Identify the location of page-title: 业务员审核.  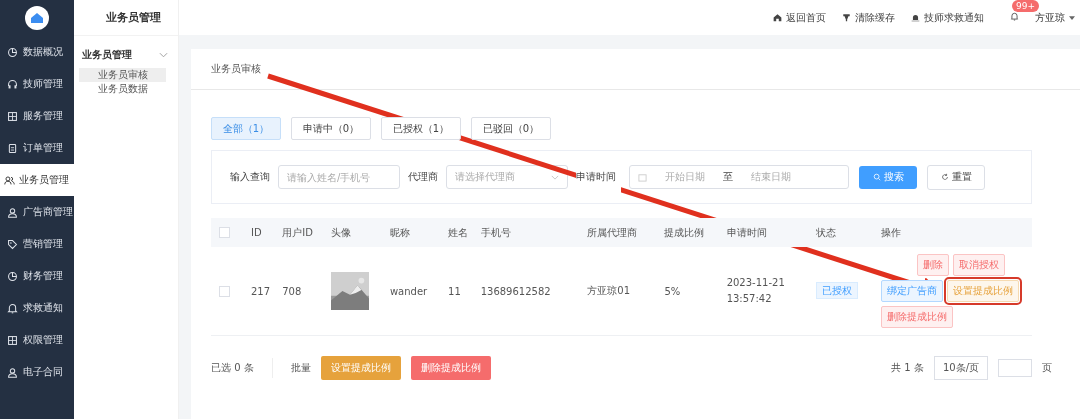
(236, 69).